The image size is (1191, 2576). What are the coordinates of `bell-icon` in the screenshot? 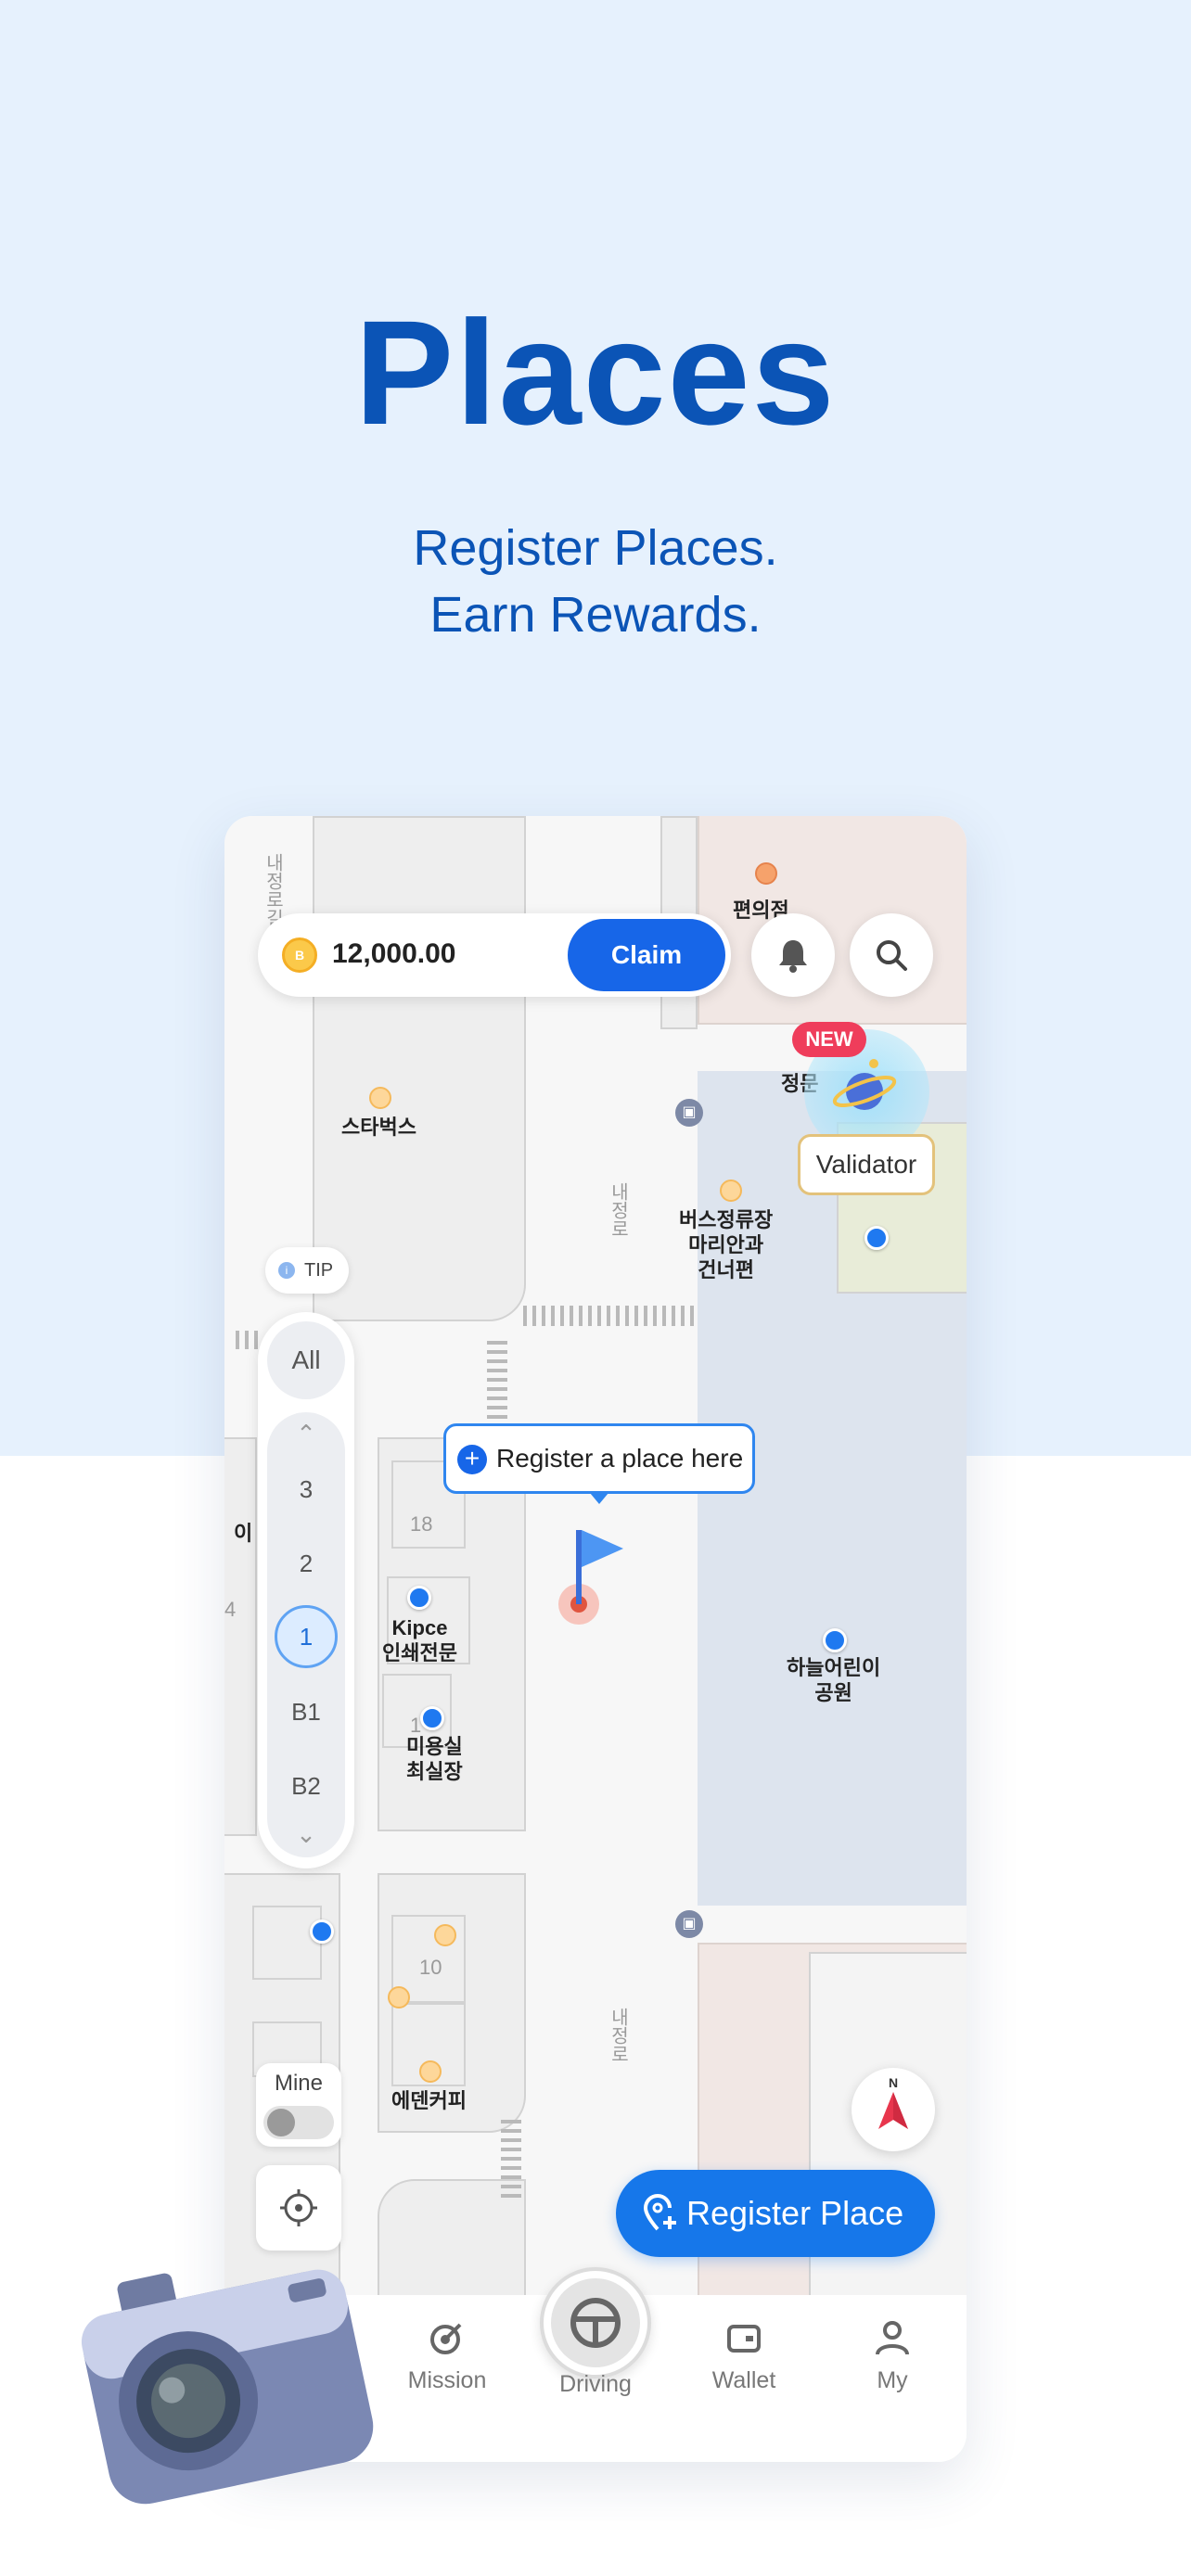 It's located at (793, 957).